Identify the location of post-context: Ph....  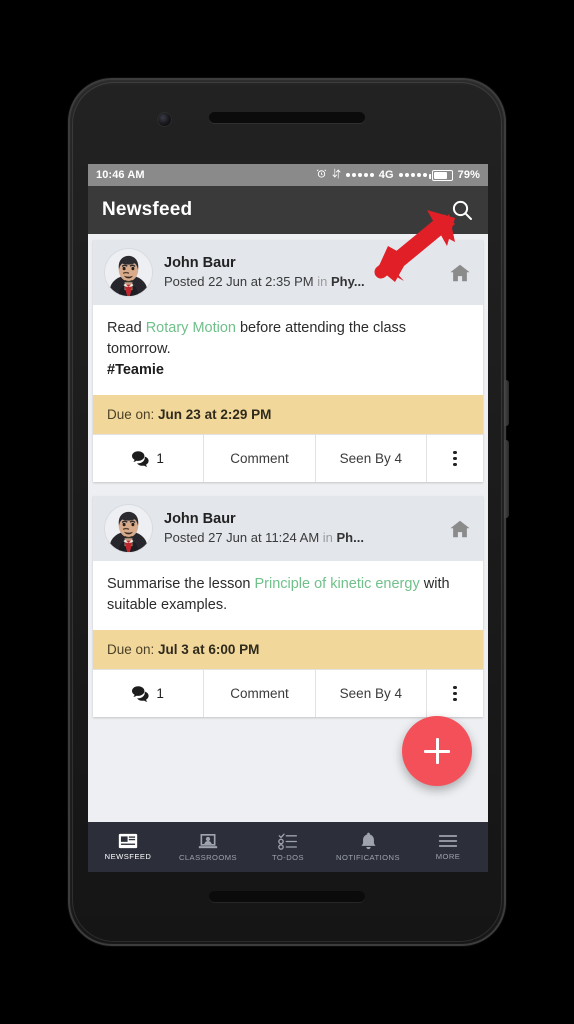
(350, 537).